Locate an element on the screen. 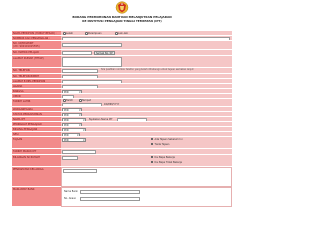  email-input is located at coordinates (92, 81).